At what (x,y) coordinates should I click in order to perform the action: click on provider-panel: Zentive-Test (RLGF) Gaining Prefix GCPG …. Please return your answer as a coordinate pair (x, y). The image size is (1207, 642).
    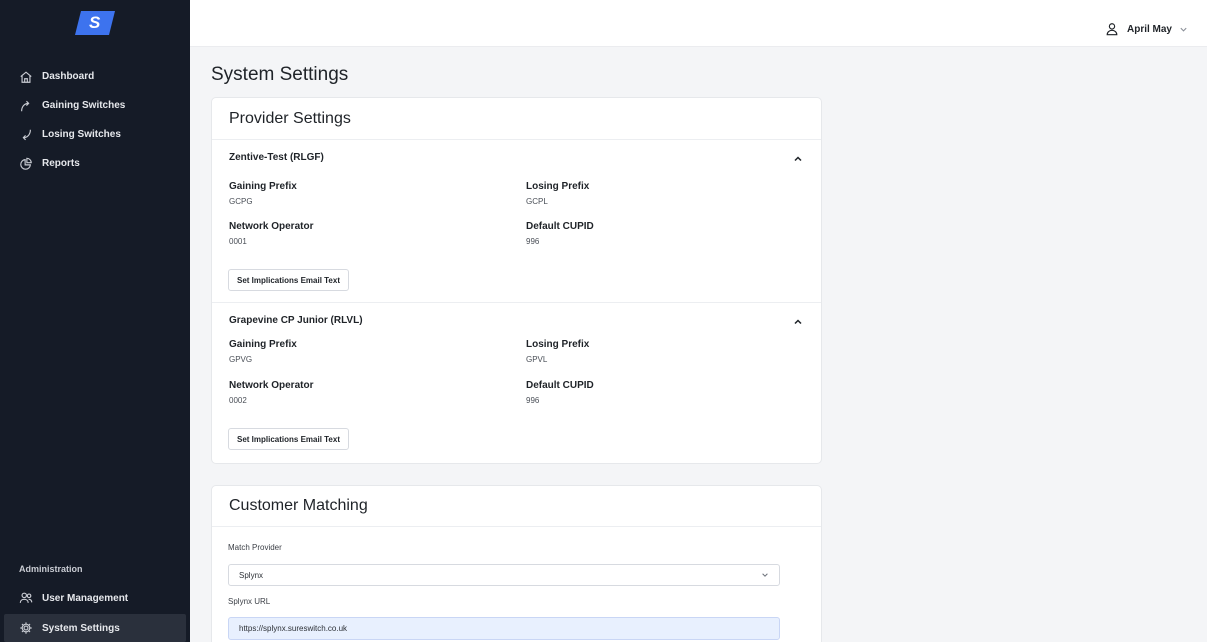
    Looking at the image, I should click on (516, 221).